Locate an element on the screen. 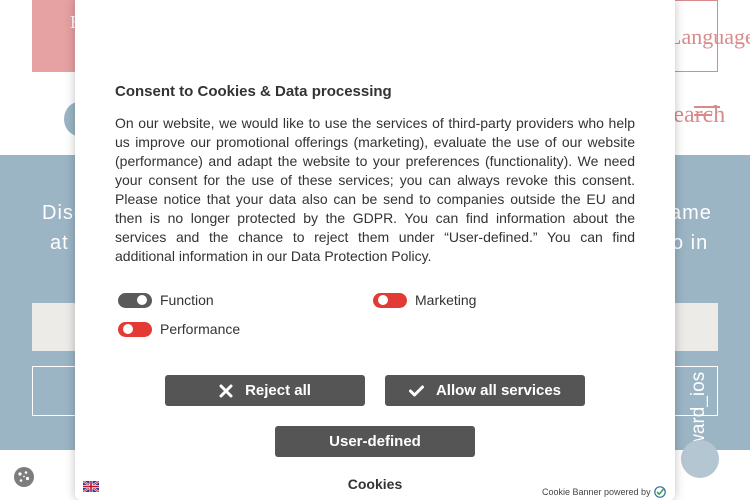  check-icon is located at coordinates (416, 390).